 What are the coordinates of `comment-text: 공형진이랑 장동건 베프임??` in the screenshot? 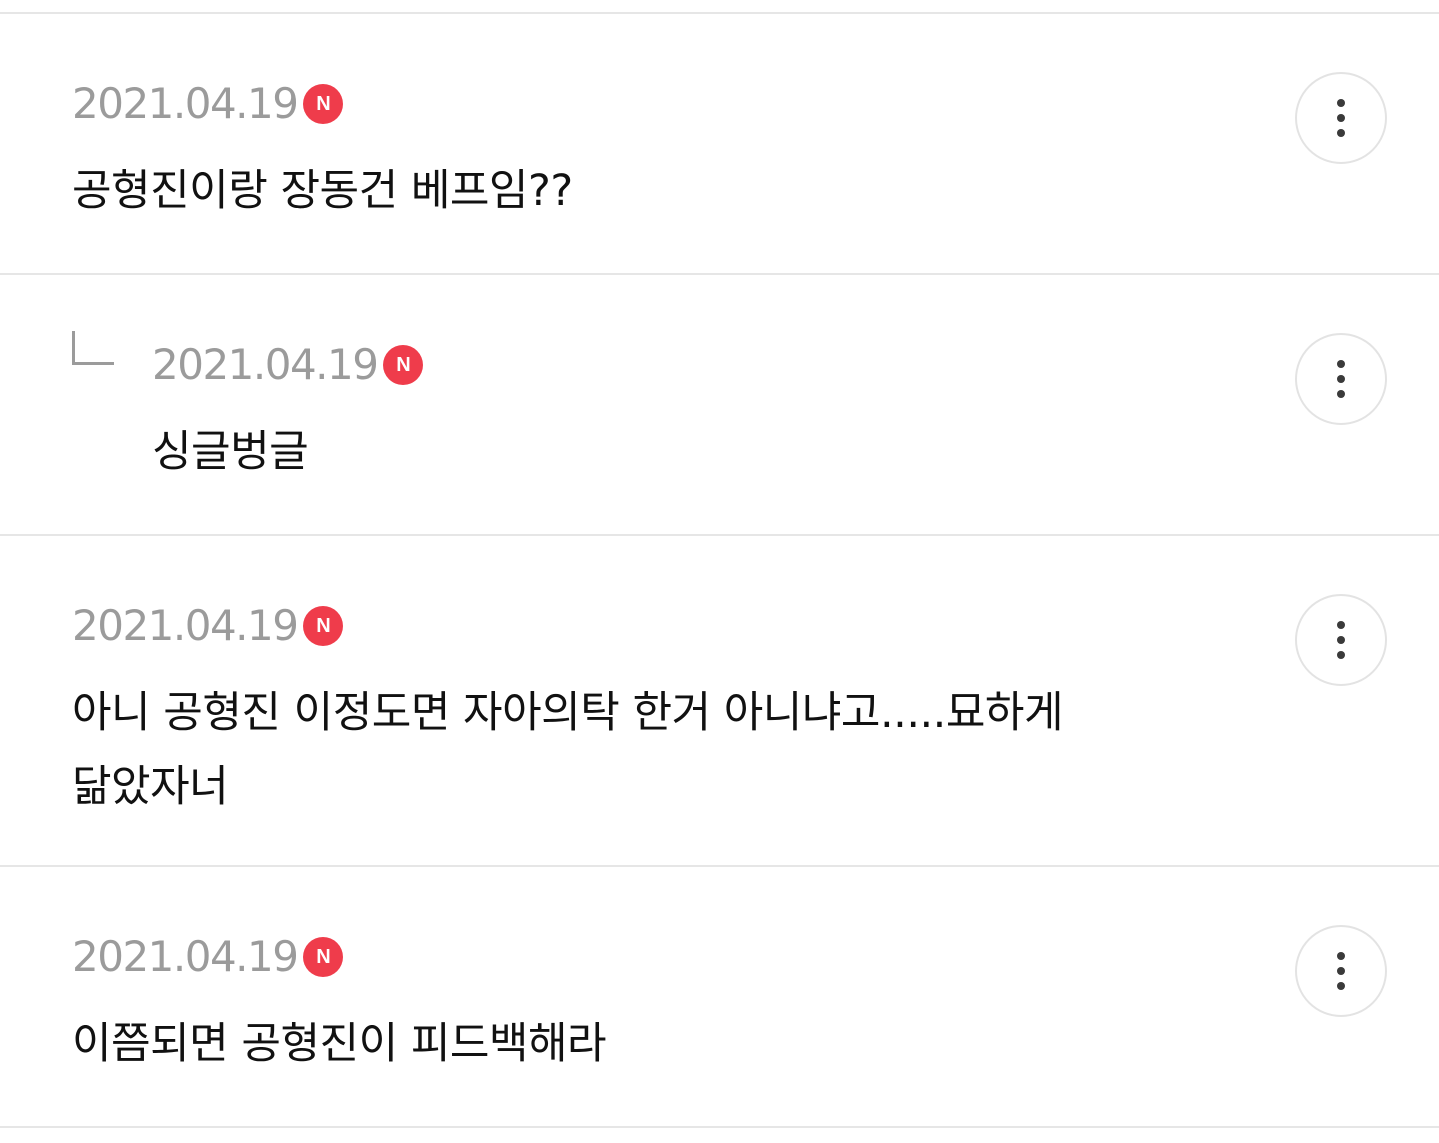 It's located at (322, 191).